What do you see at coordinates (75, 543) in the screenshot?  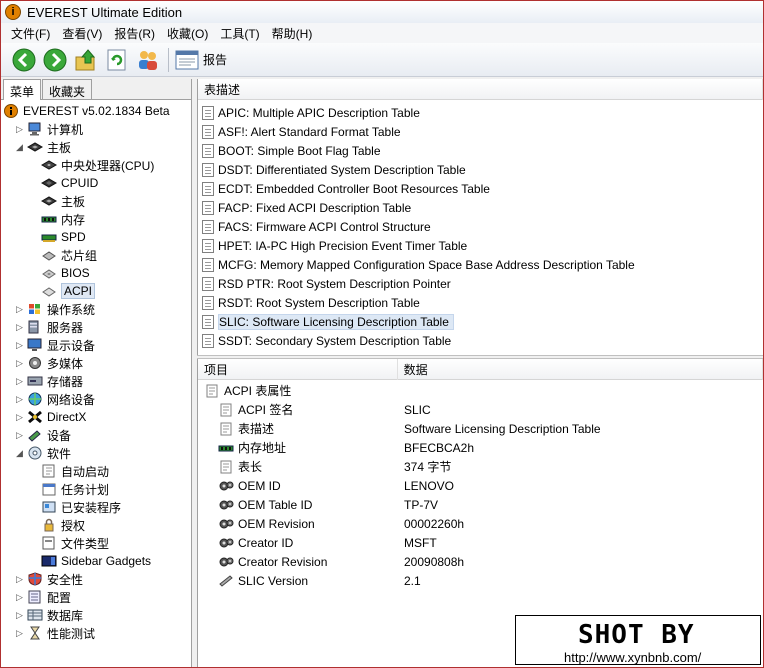 I see `tree-item: 文件类型` at bounding box center [75, 543].